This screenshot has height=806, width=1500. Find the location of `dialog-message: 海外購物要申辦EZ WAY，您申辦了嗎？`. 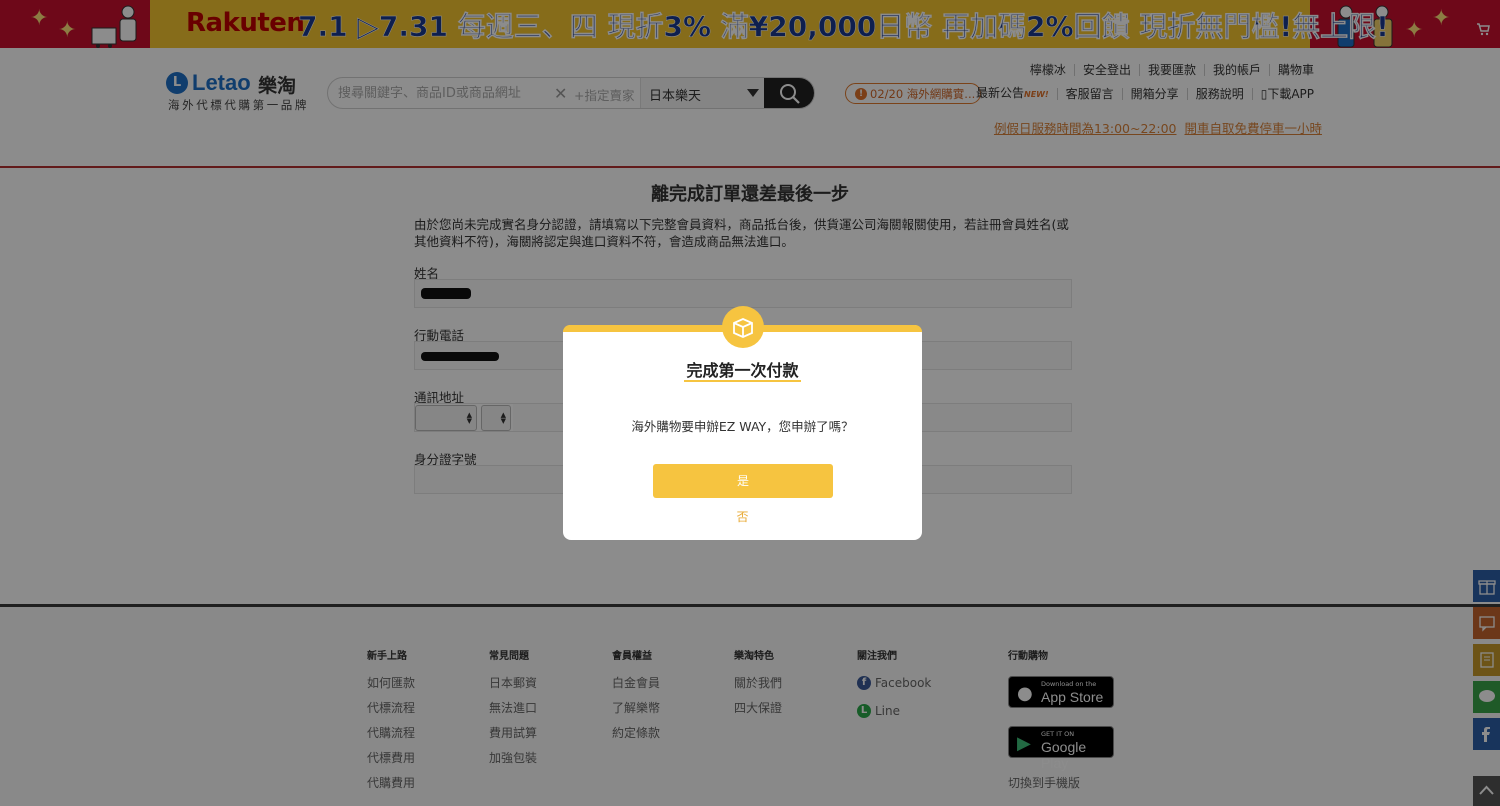

dialog-message: 海外購物要申辦EZ WAY，您申辦了嗎？ is located at coordinates (742, 426).